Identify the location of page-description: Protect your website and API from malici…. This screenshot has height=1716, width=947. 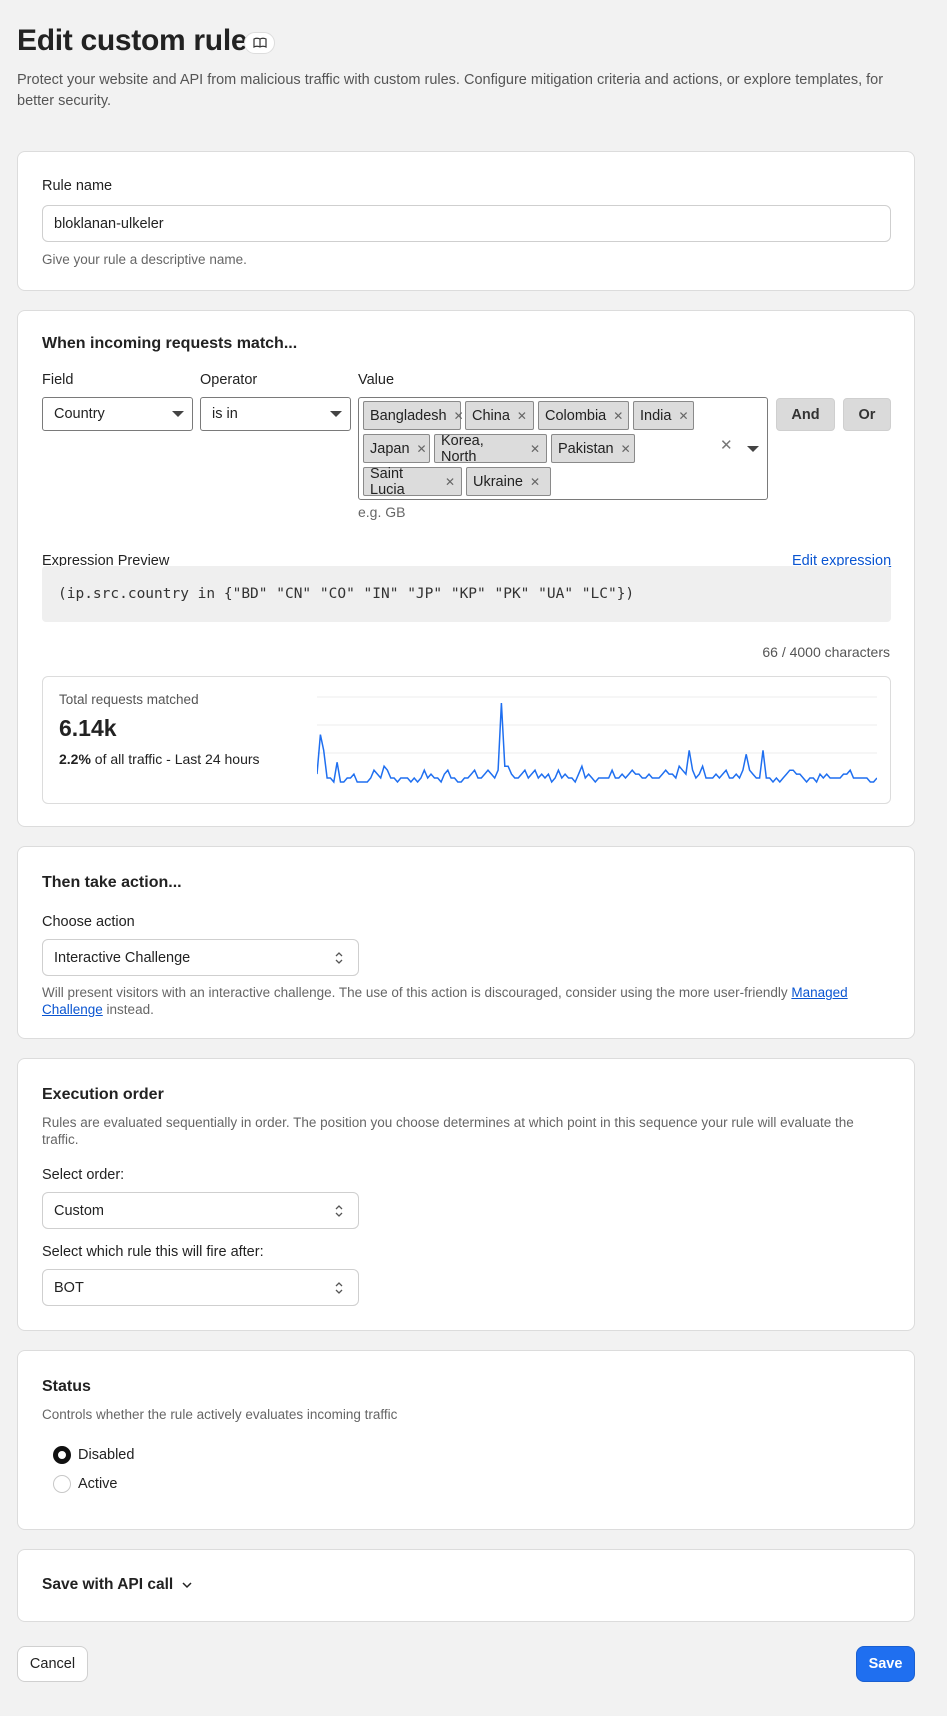
(450, 90).